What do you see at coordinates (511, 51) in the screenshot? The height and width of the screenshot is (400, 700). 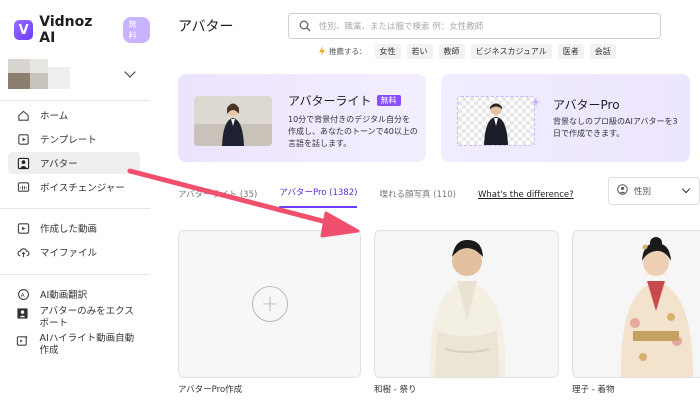 I see `tag-chip: ビジネスカジュアル` at bounding box center [511, 51].